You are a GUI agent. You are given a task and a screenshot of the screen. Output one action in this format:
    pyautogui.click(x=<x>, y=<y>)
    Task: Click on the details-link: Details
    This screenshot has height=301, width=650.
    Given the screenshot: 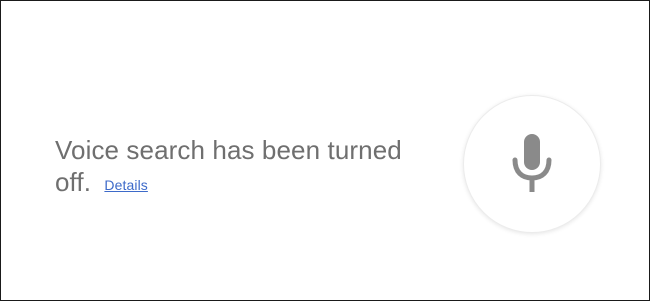 What is the action you would take?
    pyautogui.click(x=126, y=185)
    